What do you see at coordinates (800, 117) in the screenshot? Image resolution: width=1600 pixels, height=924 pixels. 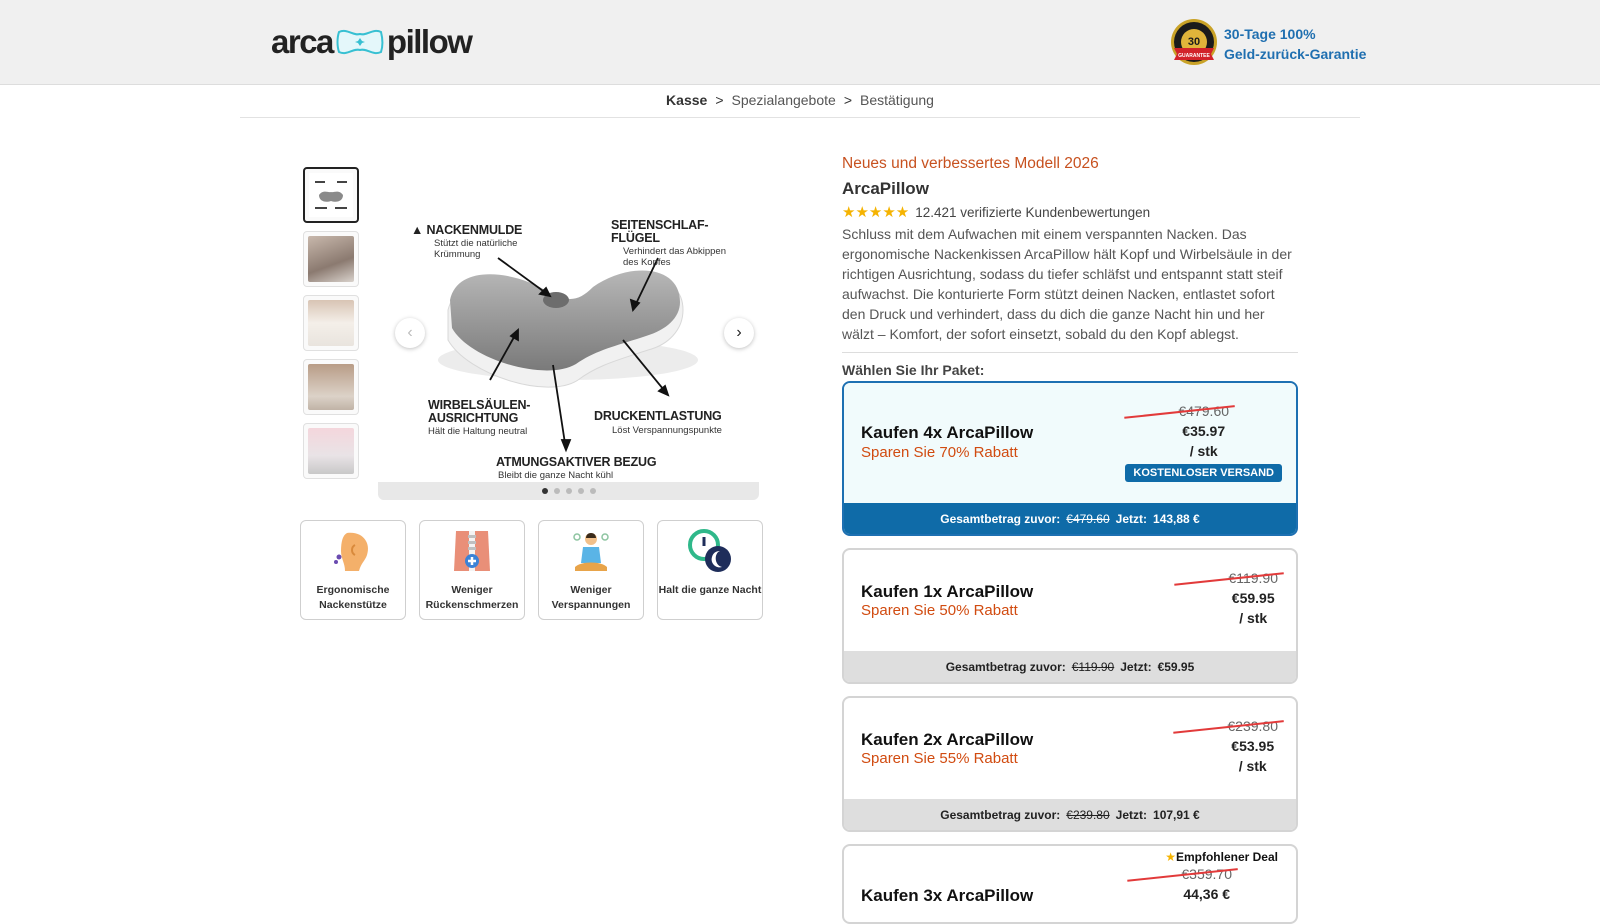 I see `breadcrumb-divider` at bounding box center [800, 117].